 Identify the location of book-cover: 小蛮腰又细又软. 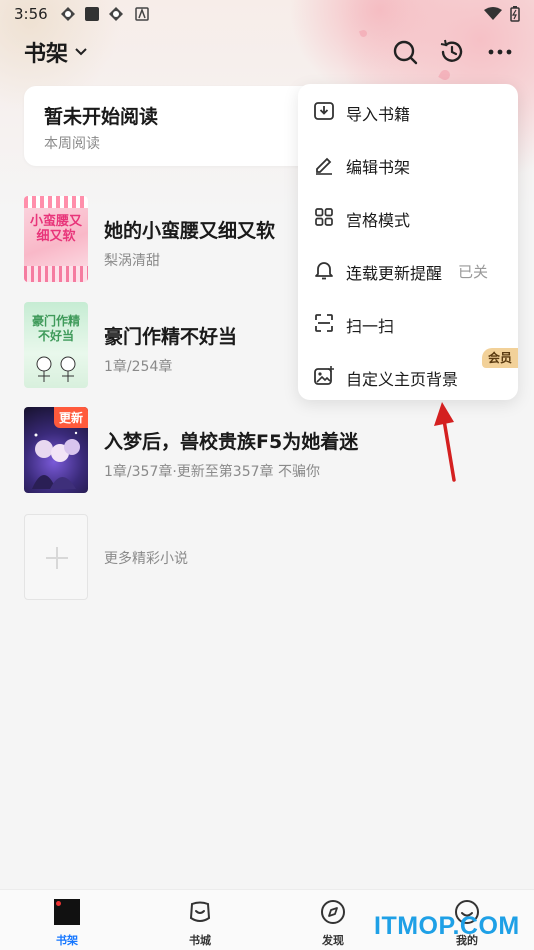
(56, 239).